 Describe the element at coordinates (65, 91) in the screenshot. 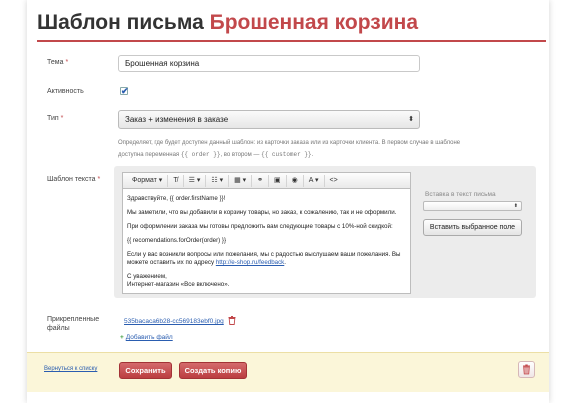

I see `active-label: Активность` at that location.